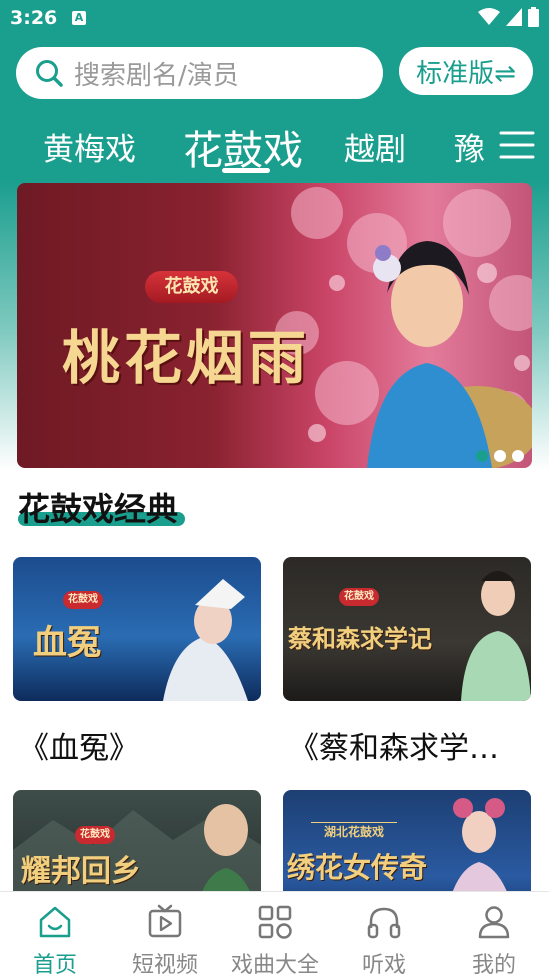 The image size is (549, 977). I want to click on profile-icon, so click(494, 922).